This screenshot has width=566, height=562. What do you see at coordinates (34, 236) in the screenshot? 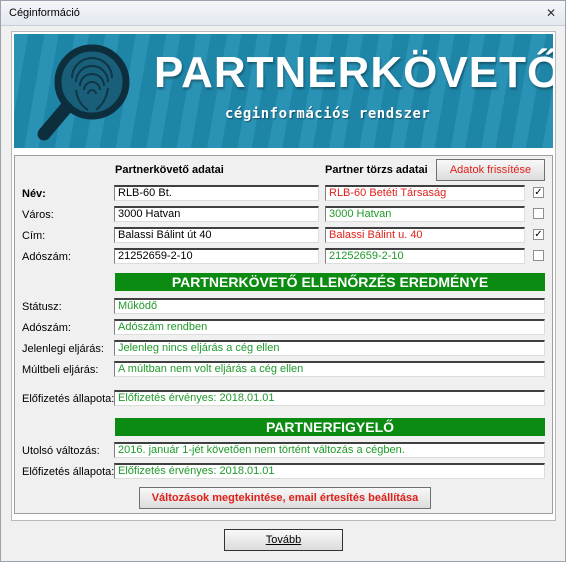
I see `address-label: Cím:` at bounding box center [34, 236].